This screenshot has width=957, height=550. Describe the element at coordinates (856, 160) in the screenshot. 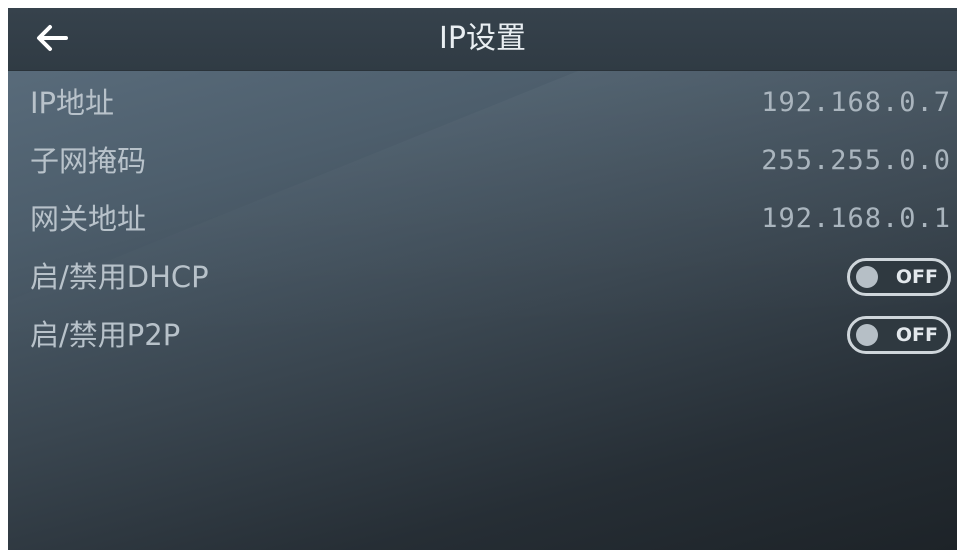

I see `subnet-mask-value: 255.255.0.0` at that location.